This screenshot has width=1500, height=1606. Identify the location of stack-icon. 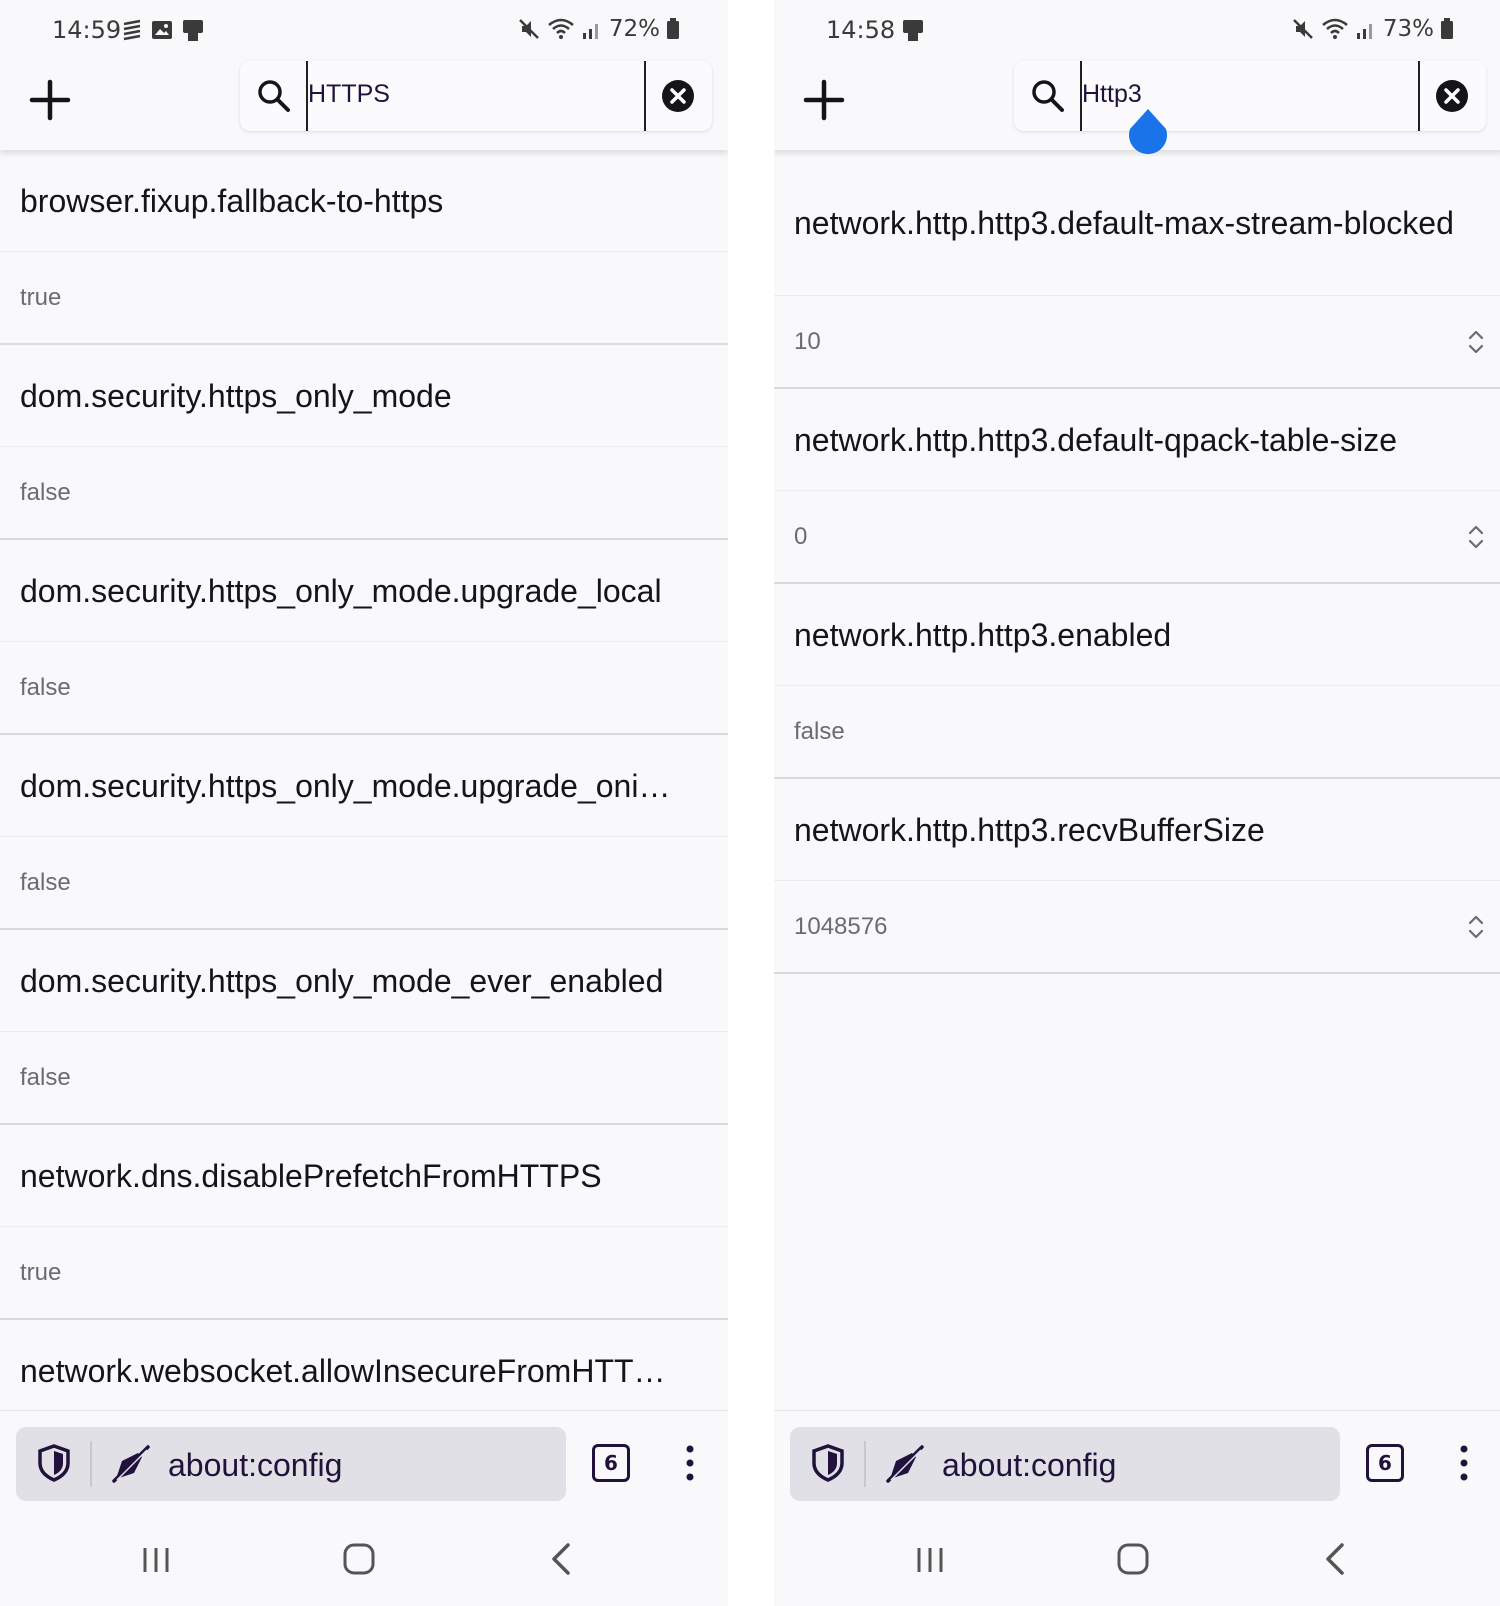
(132, 30).